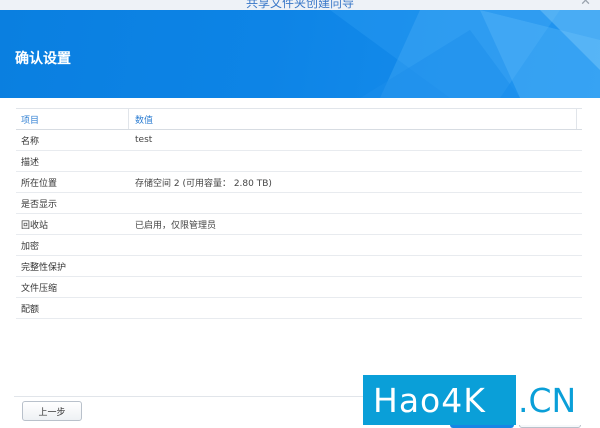  What do you see at coordinates (35, 225) in the screenshot?
I see `row-item: 回收站` at bounding box center [35, 225].